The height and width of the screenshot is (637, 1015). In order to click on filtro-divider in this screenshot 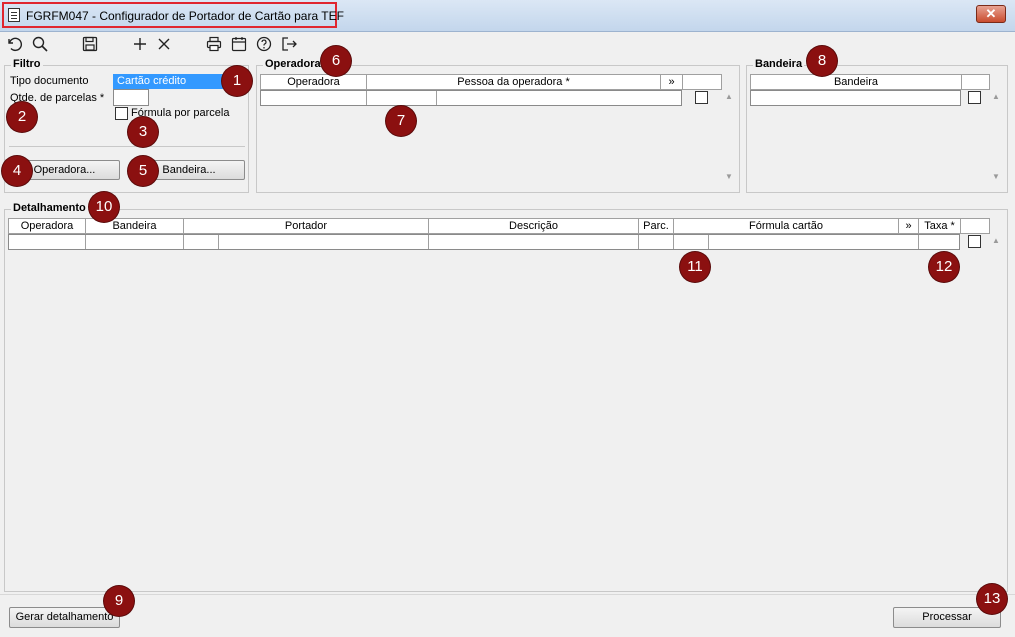, I will do `click(127, 146)`.